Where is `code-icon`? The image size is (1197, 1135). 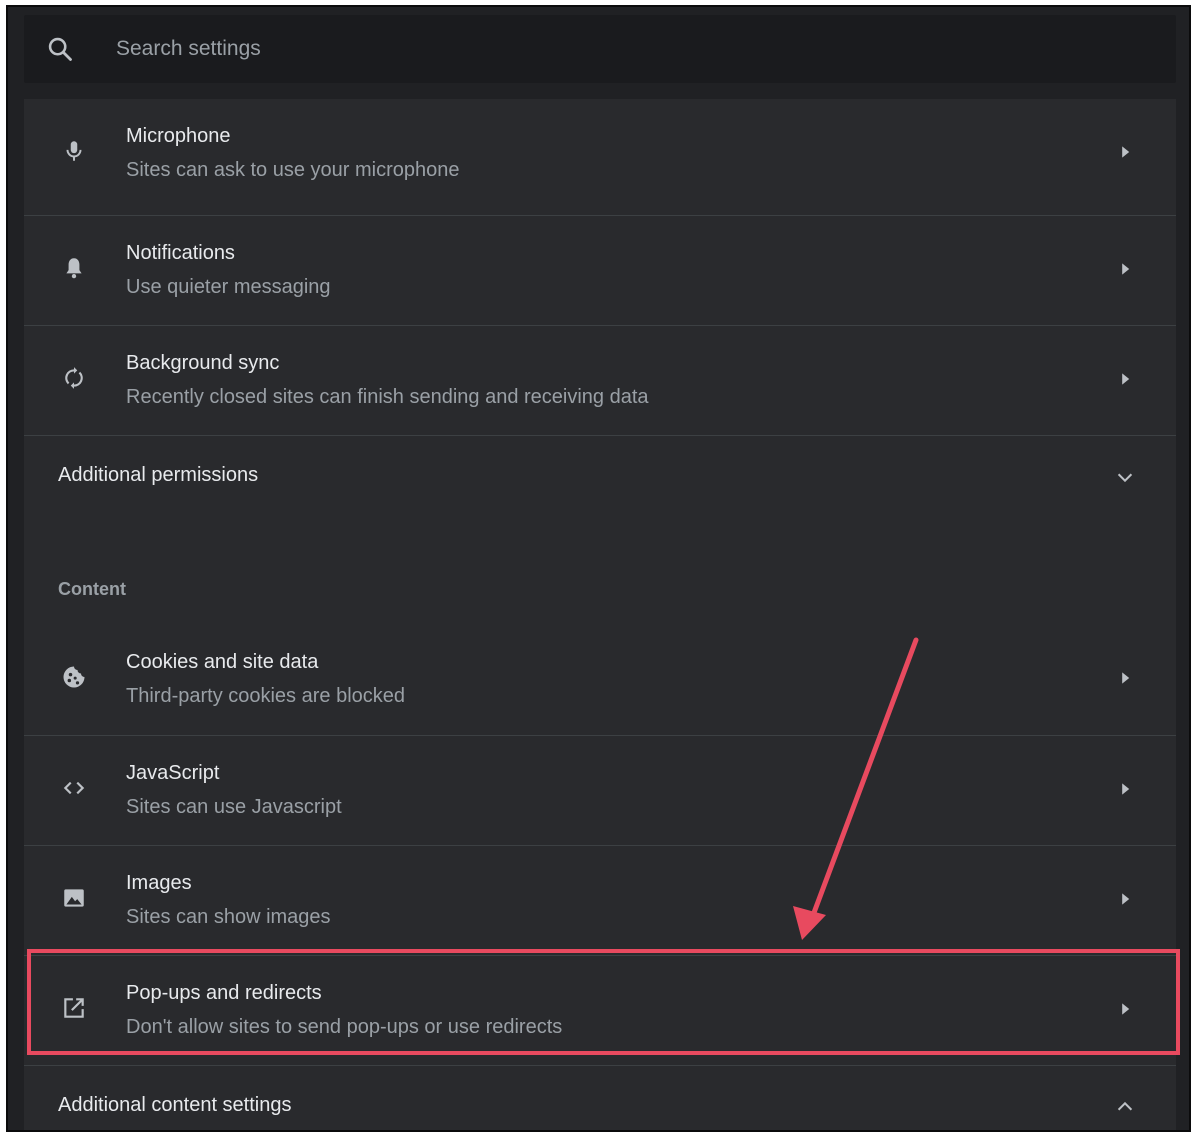 code-icon is located at coordinates (74, 788).